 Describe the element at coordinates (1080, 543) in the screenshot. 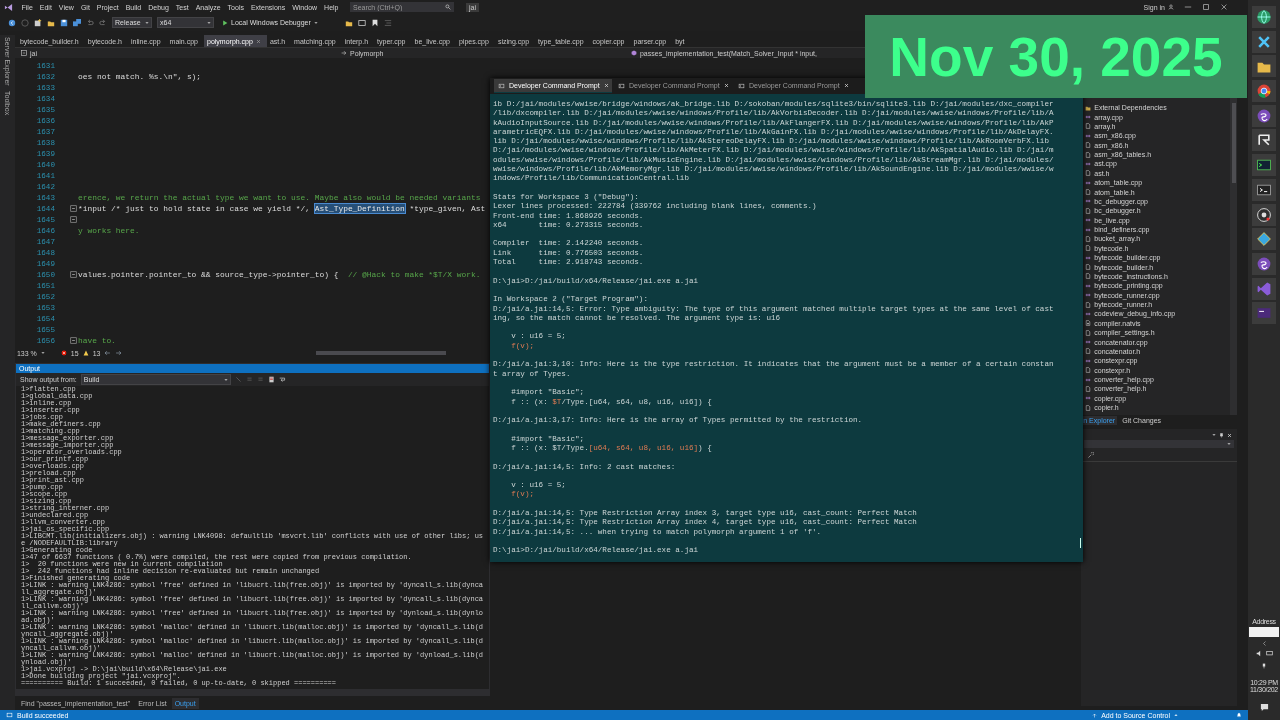

I see `text-cursor` at that location.